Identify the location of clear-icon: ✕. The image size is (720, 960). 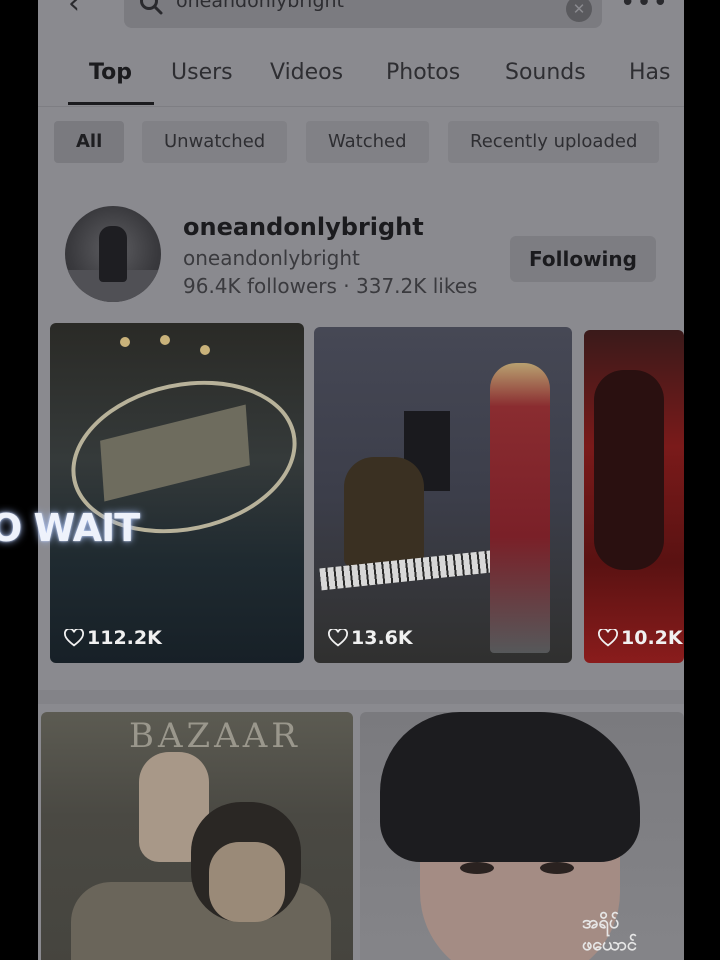
(579, 11).